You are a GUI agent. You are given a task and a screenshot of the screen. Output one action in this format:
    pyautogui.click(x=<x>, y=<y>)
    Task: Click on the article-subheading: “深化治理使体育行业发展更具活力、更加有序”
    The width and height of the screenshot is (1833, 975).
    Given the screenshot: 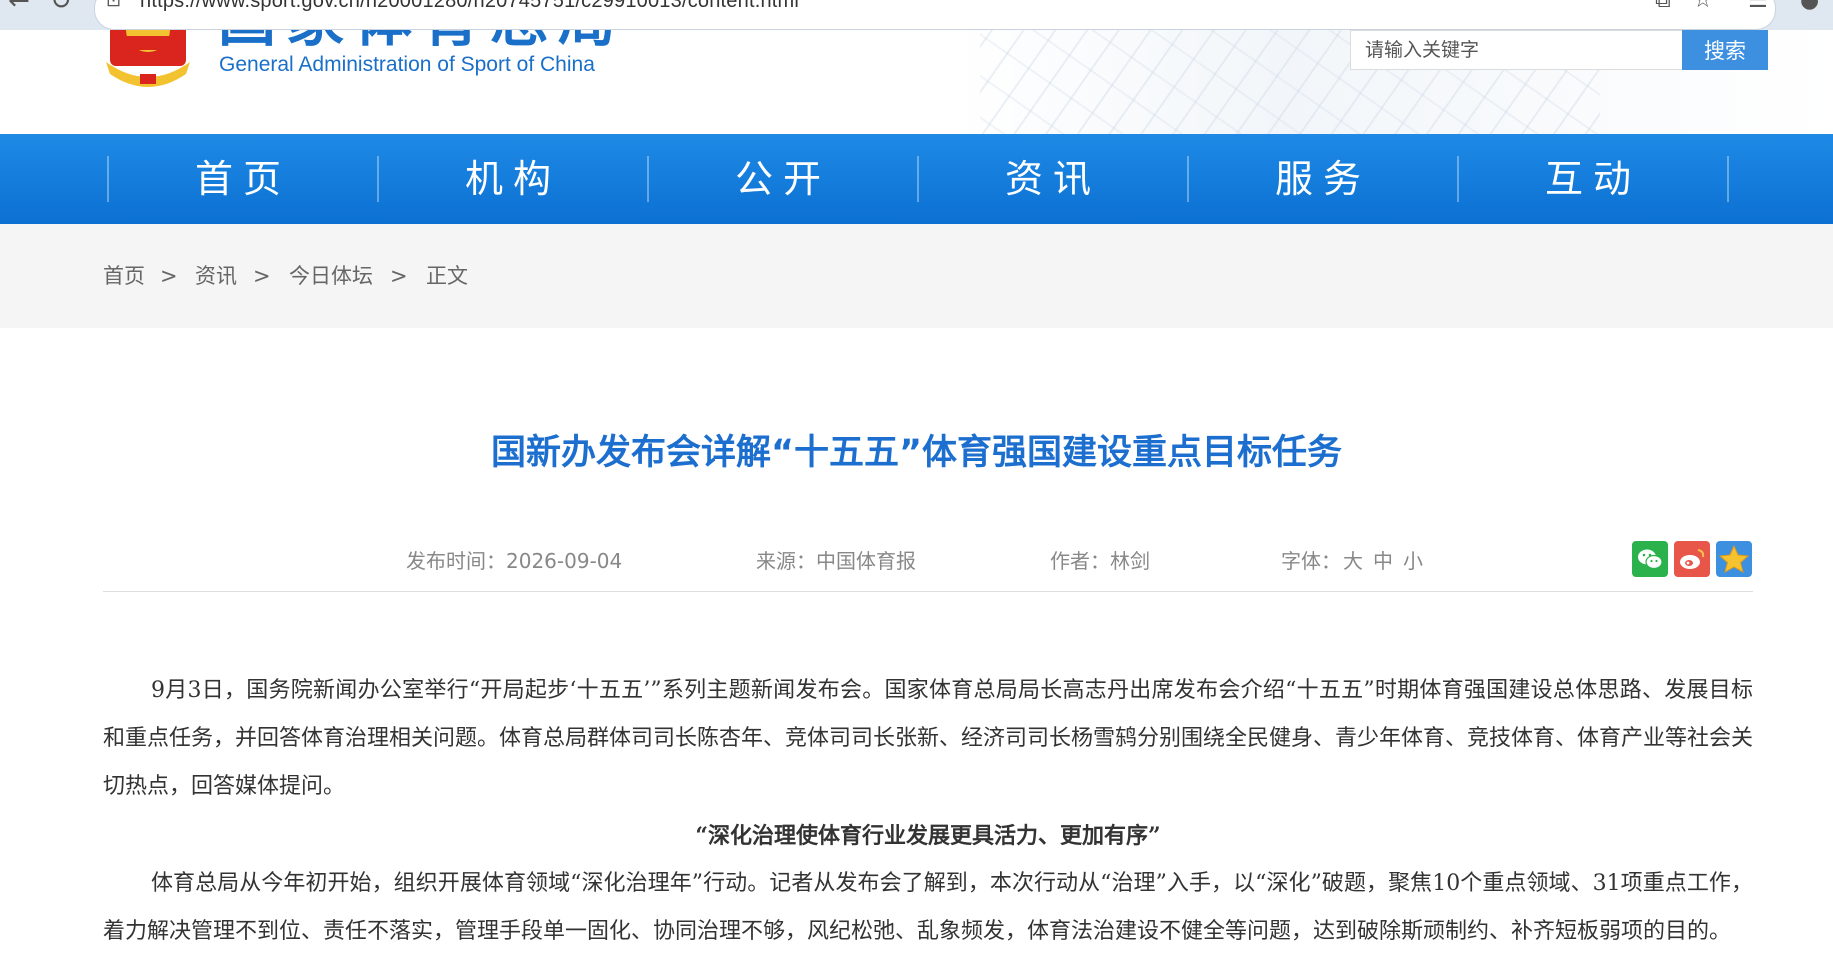 What is the action you would take?
    pyautogui.click(x=928, y=836)
    